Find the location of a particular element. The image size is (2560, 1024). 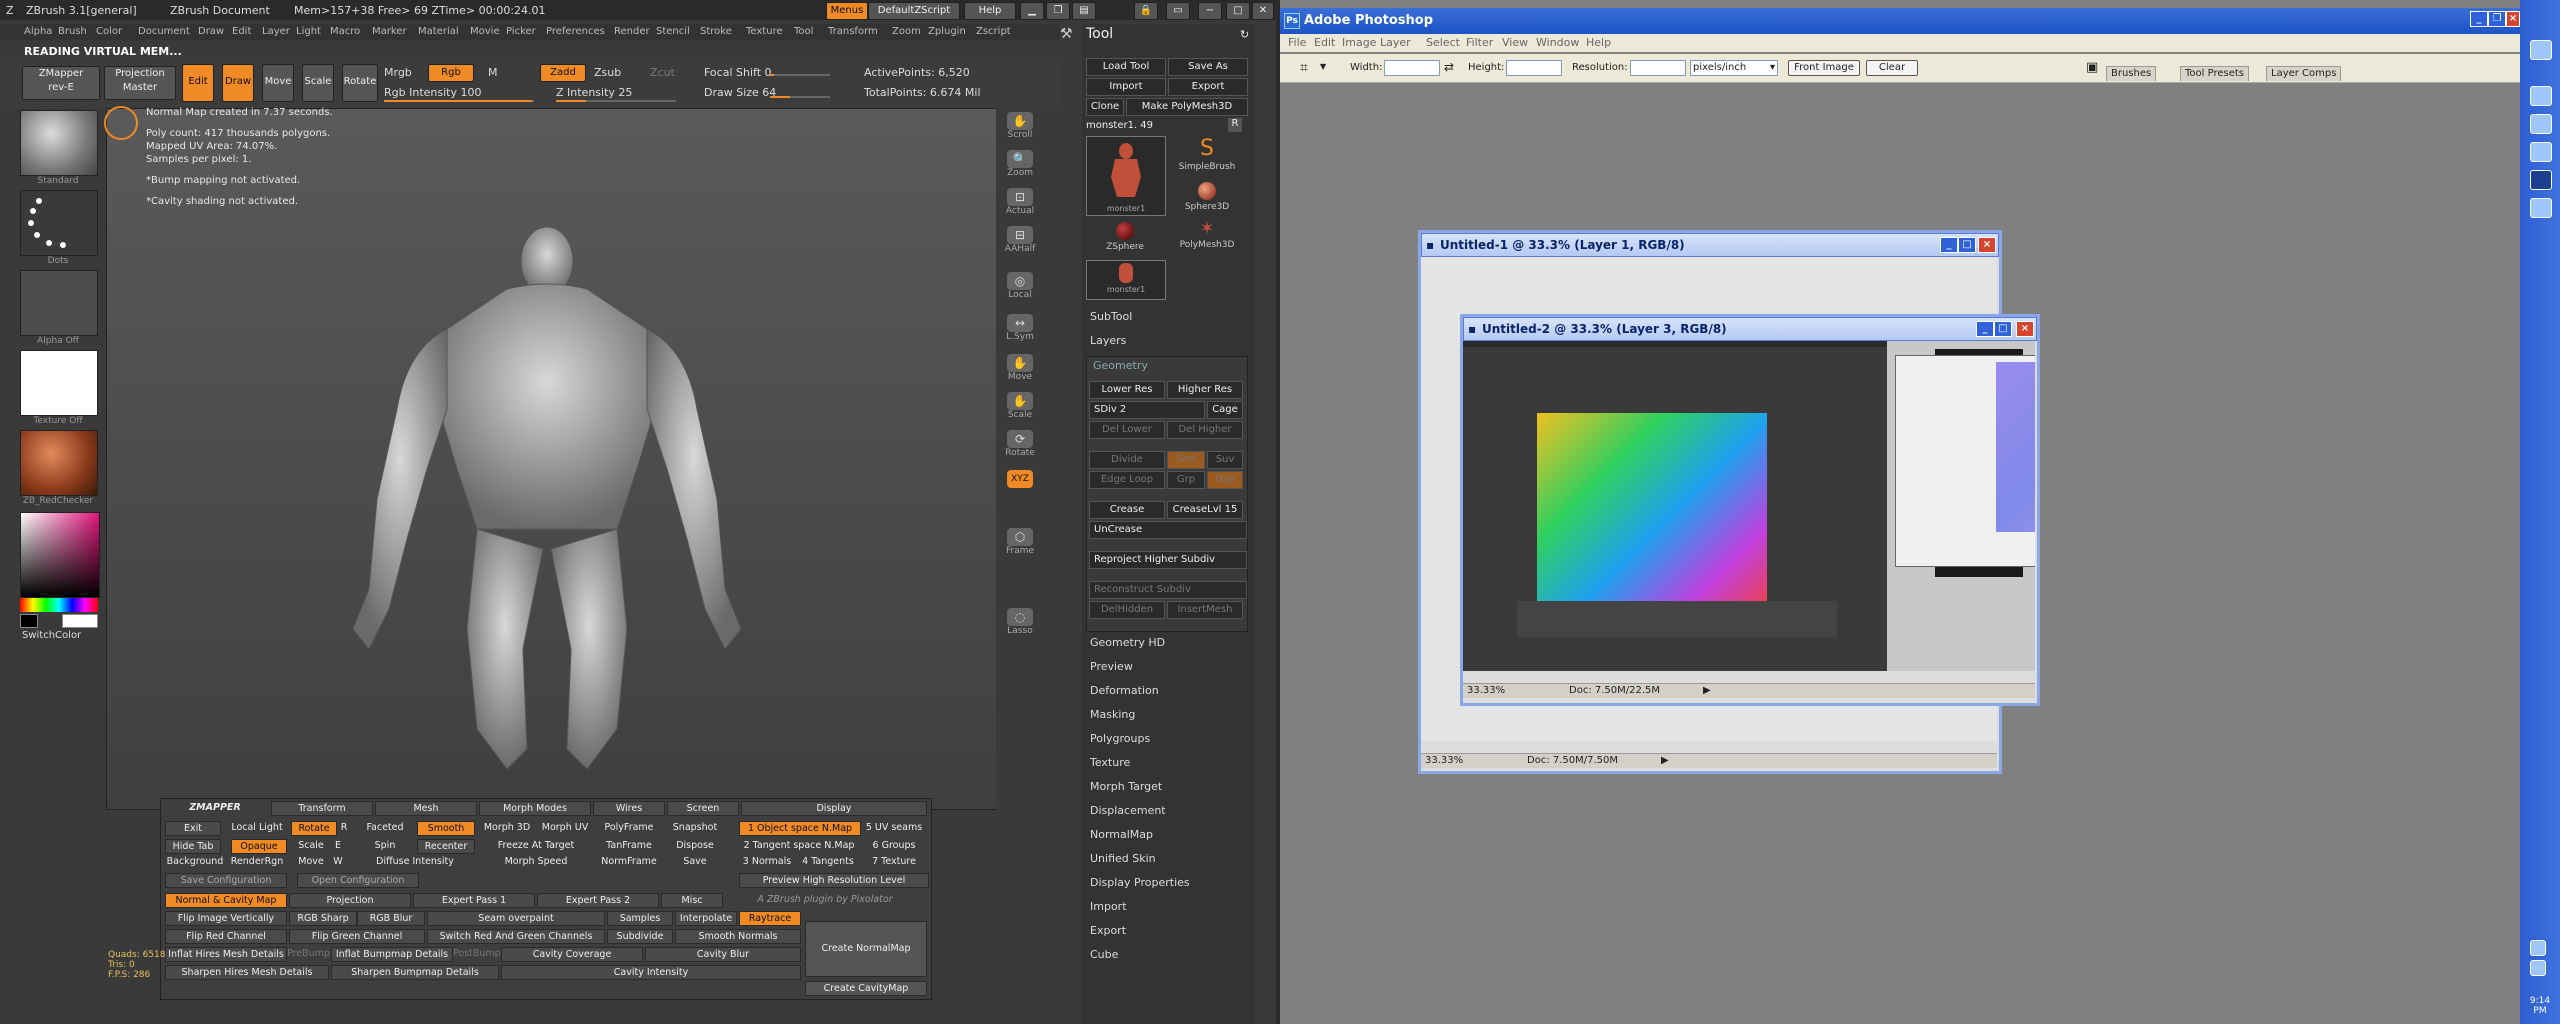

menu-alpha: Alpha is located at coordinates (38, 31).